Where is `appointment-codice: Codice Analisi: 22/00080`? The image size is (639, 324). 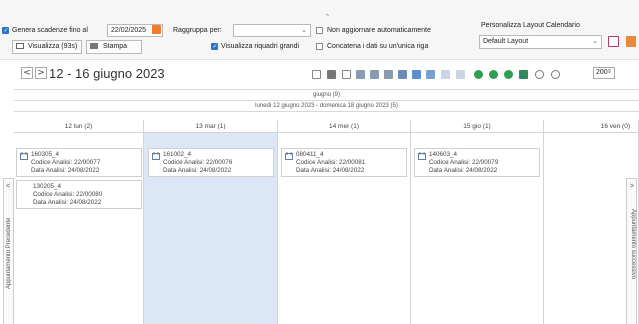
appointment-codice: Codice Analisi: 22/00080 is located at coordinates (68, 194).